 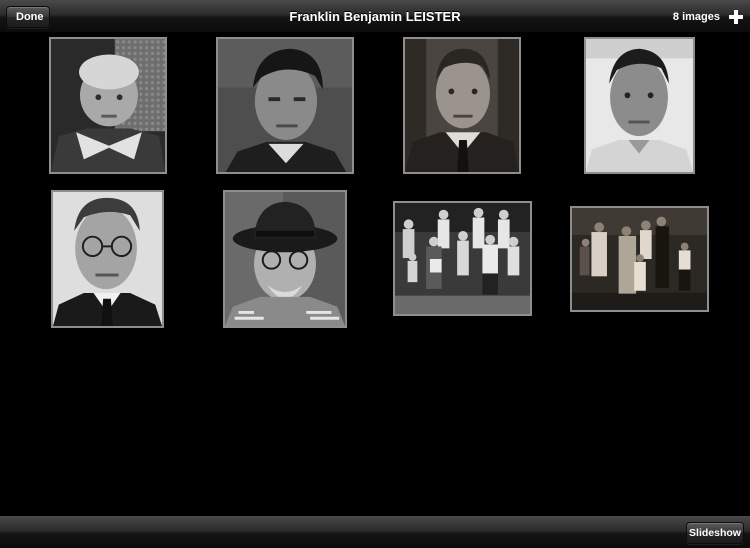 I want to click on young-man-portrait-image, so click(x=285, y=105).